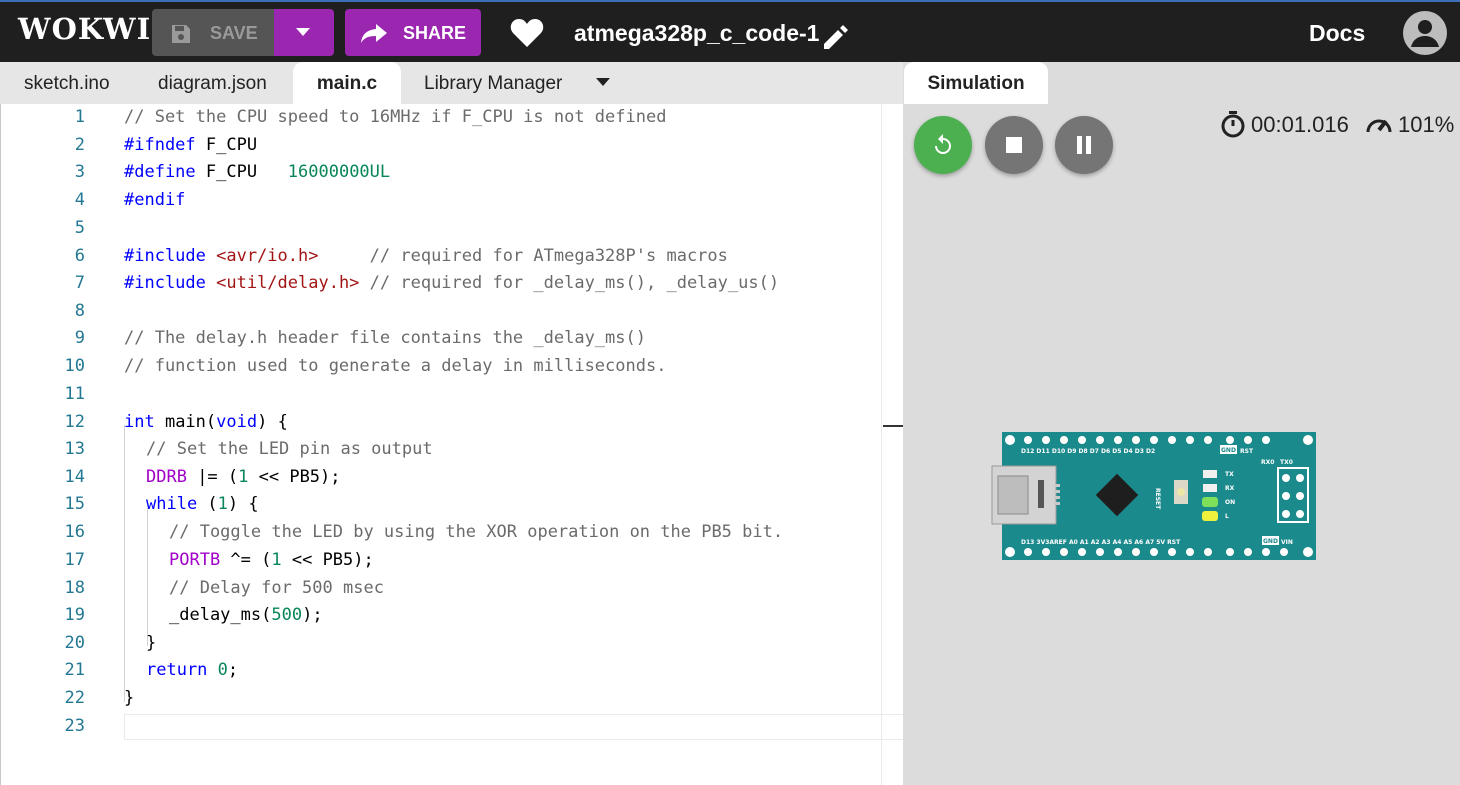 The height and width of the screenshot is (785, 1460). I want to click on code-comment: // required for ATmega328P's macros, so click(523, 256).